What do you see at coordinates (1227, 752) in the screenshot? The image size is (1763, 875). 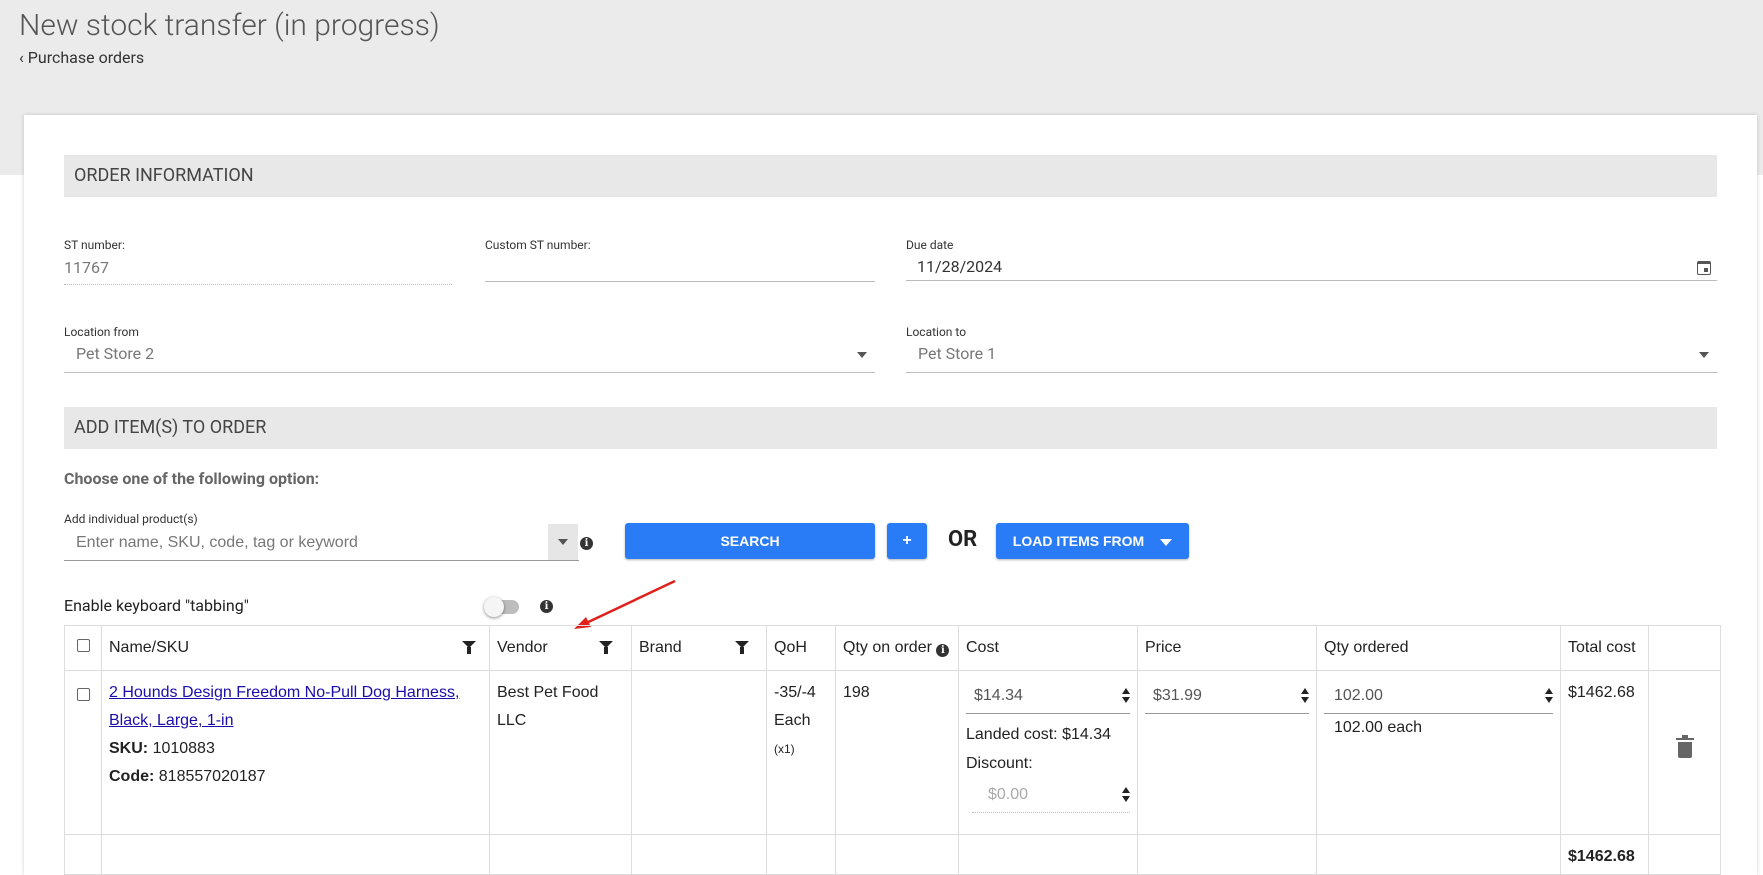 I see `cell-price: $31.99` at bounding box center [1227, 752].